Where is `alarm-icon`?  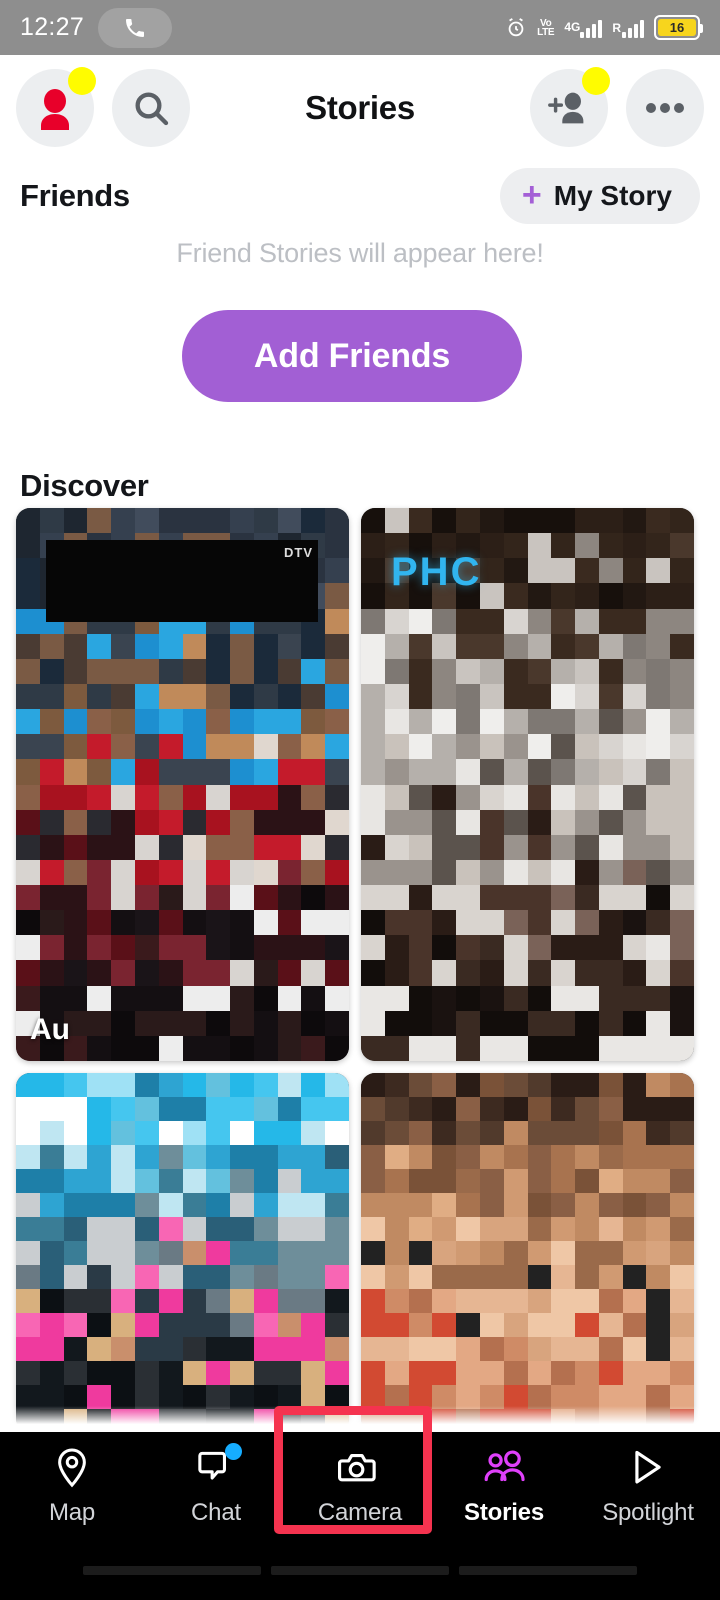
alarm-icon is located at coordinates (516, 28).